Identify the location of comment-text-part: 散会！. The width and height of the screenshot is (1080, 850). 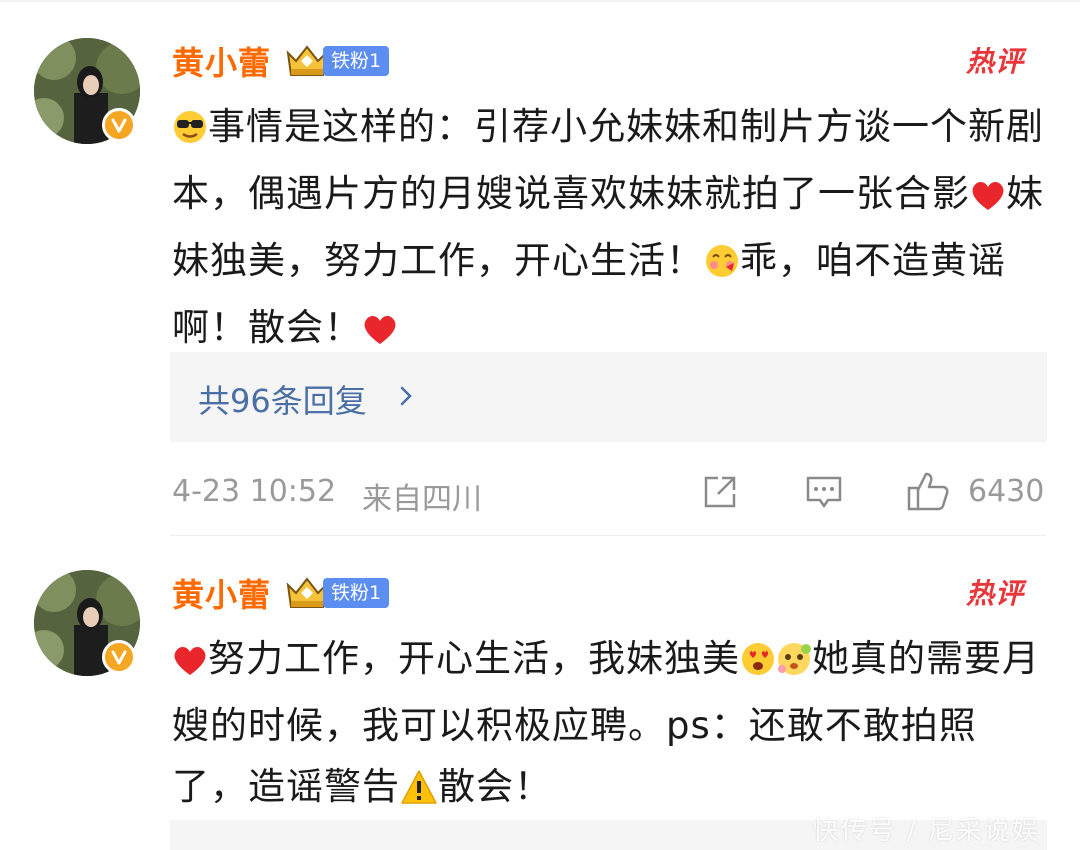
(495, 786).